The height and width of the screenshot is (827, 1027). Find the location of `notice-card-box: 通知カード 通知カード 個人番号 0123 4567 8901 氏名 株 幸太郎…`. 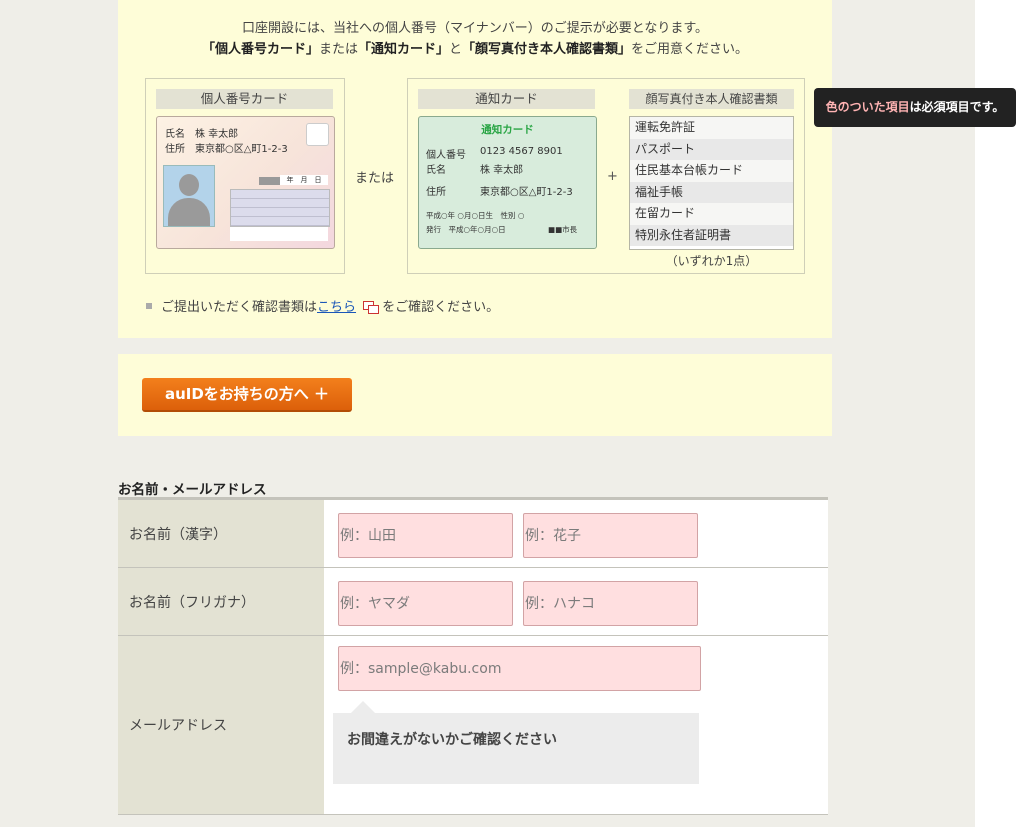

notice-card-box: 通知カード 通知カード 個人番号 0123 4567 8901 氏名 株 幸太郎… is located at coordinates (606, 176).